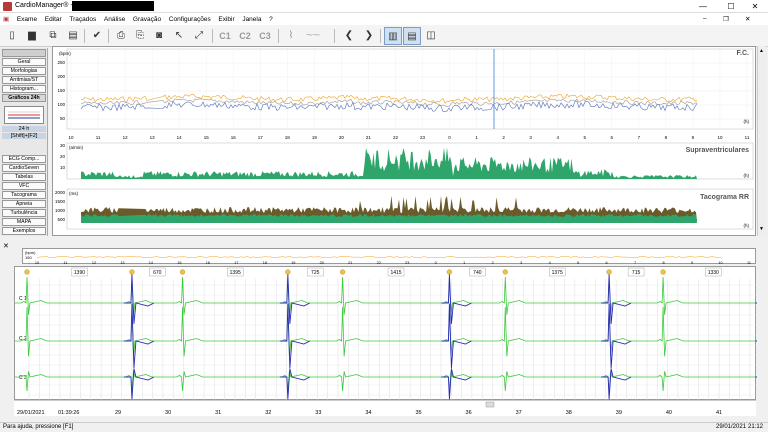 The image size is (768, 432). Describe the element at coordinates (24, 80) in the screenshot. I see `sidebar-item-arritmias: Arritmias/ST` at that location.